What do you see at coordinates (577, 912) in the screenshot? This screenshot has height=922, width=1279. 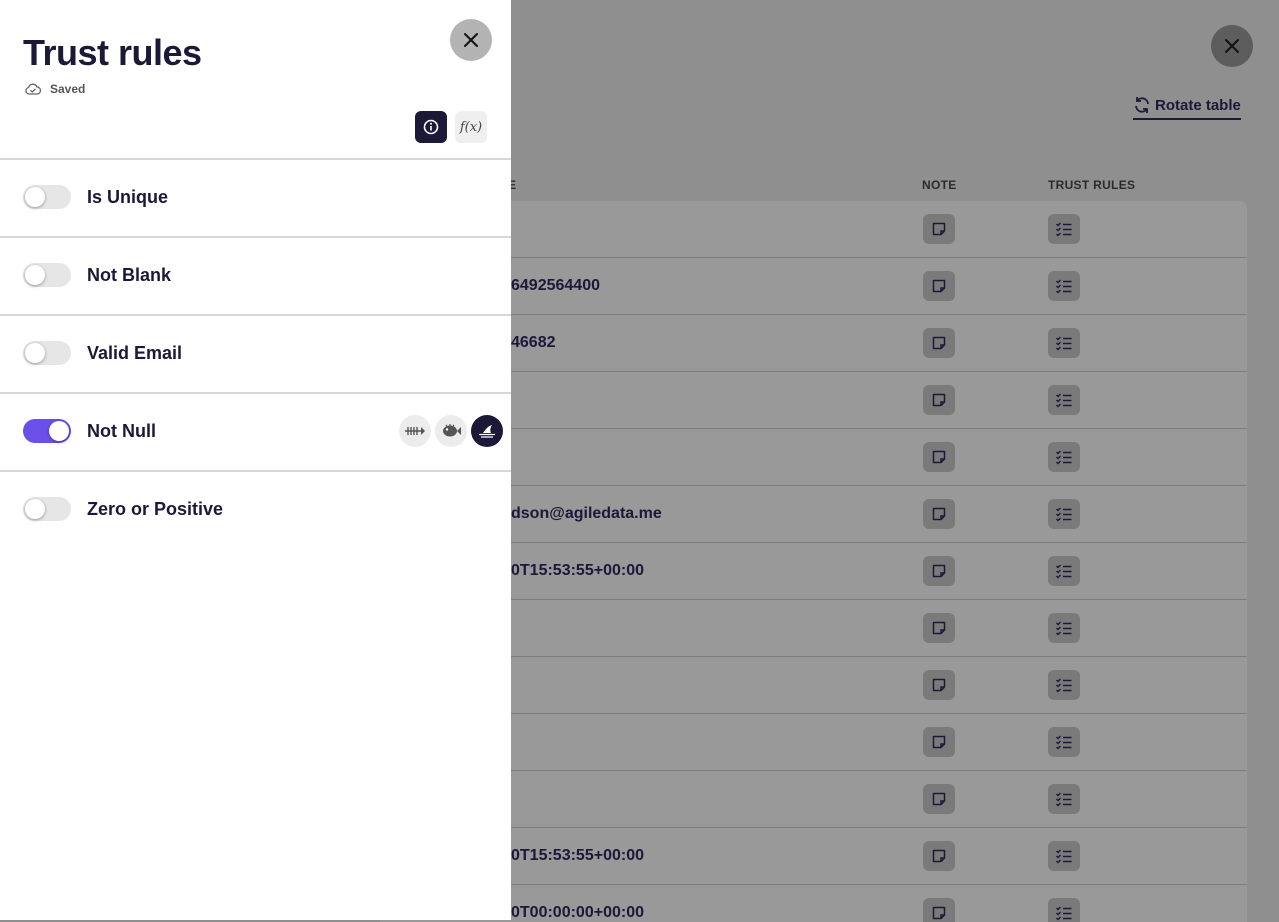 I see `row-value: 0T00:00:00+00:00` at bounding box center [577, 912].